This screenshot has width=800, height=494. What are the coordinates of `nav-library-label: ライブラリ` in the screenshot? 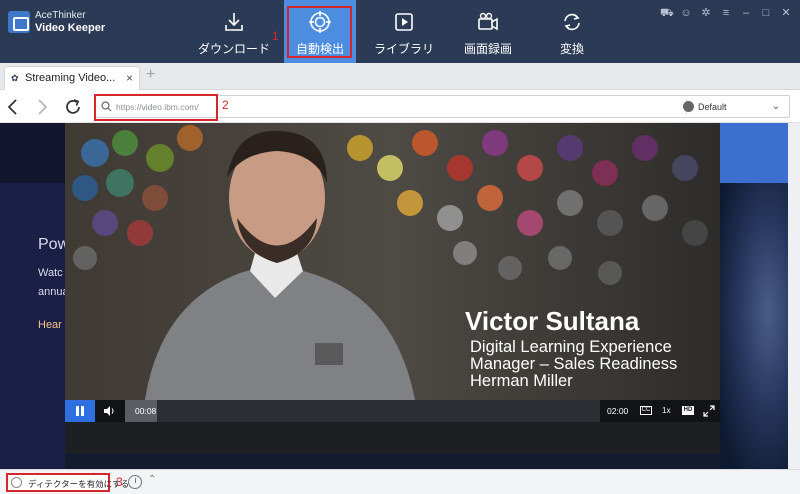 It's located at (403, 49).